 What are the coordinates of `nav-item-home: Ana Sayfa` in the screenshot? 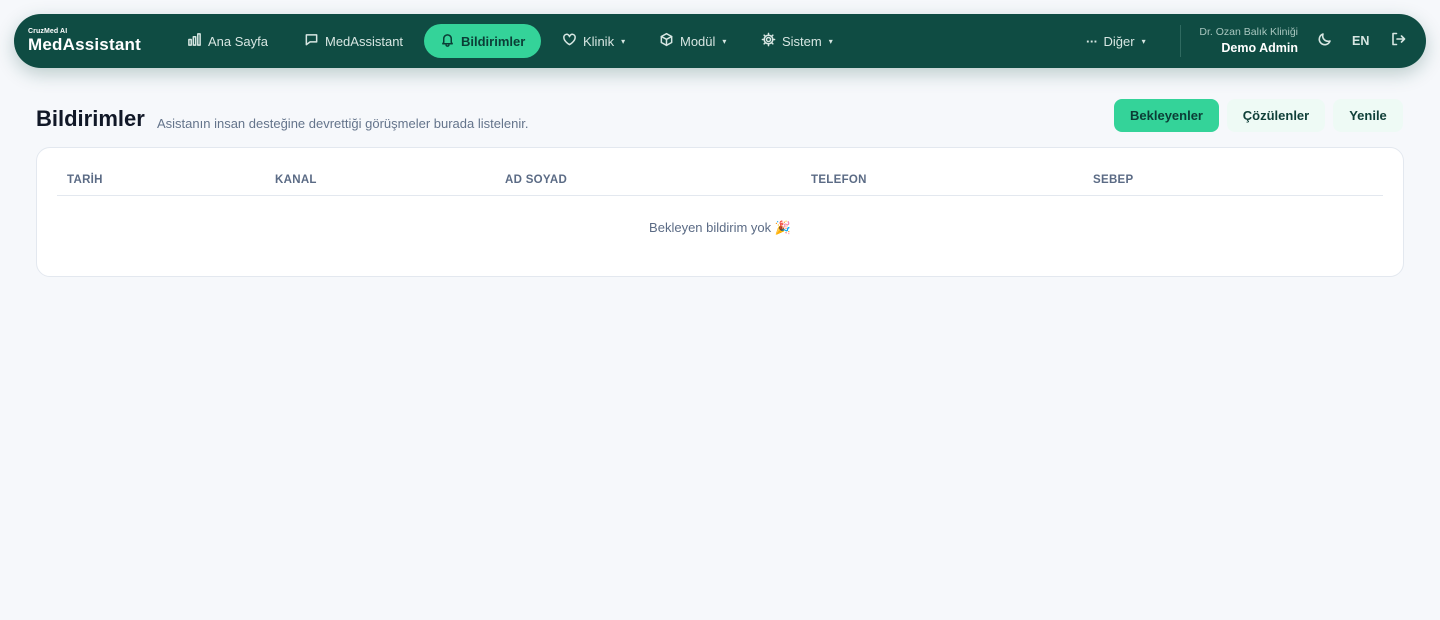 It's located at (227, 41).